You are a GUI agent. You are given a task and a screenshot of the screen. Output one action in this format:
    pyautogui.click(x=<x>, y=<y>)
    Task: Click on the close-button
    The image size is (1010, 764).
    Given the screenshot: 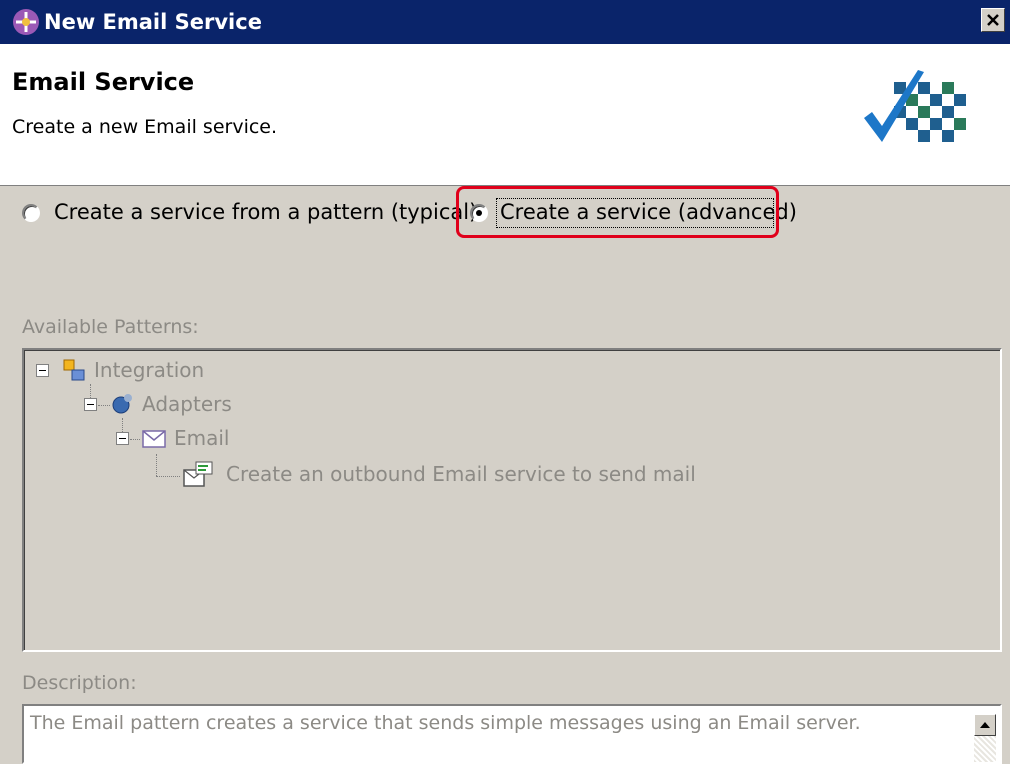 What is the action you would take?
    pyautogui.click(x=993, y=20)
    